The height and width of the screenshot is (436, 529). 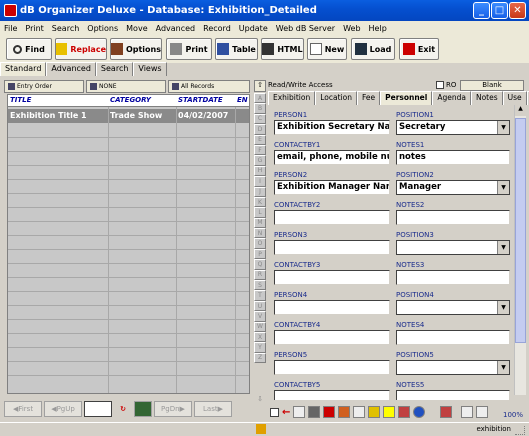 What do you see at coordinates (260, 316) in the screenshot?
I see `letter-v: V` at bounding box center [260, 316].